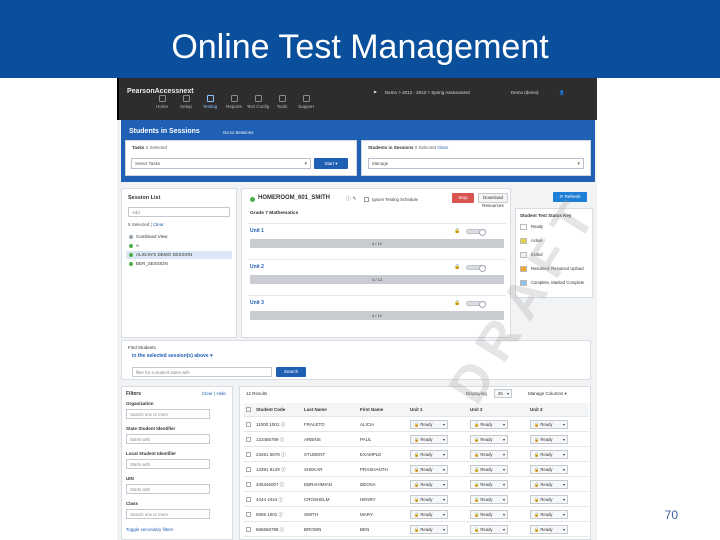 The image size is (720, 540). I want to click on refresh-button: ⟳ Refresh, so click(570, 197).